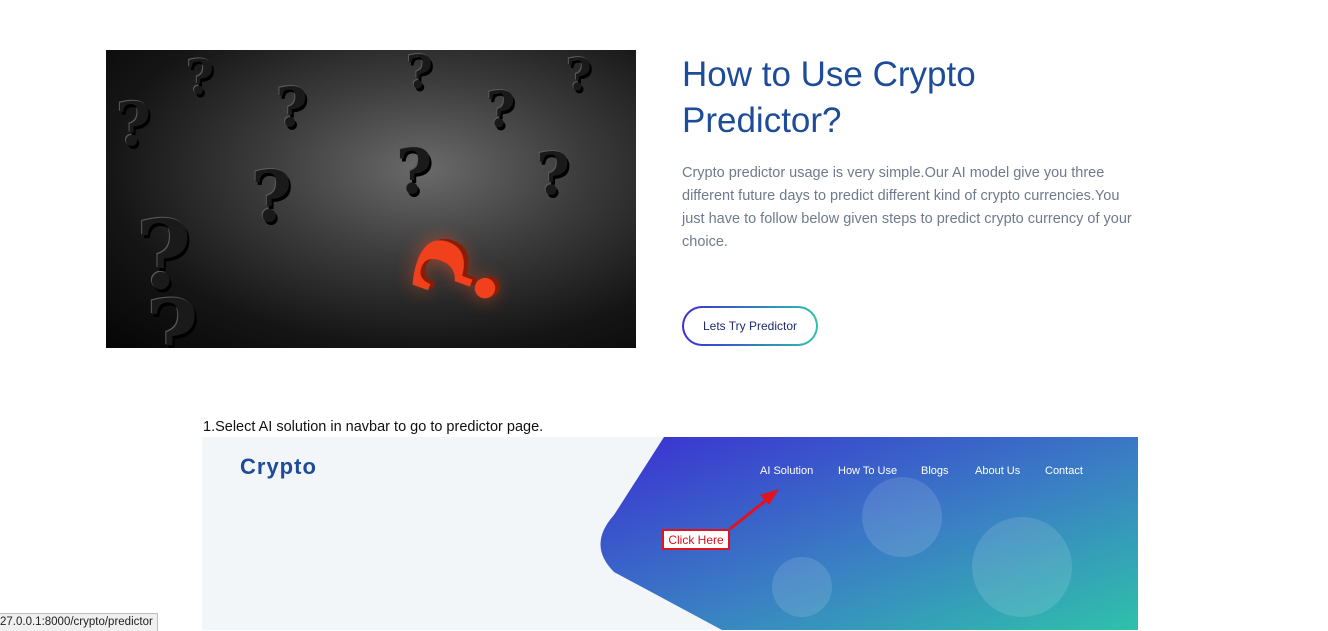 The width and height of the screenshot is (1328, 631). What do you see at coordinates (458, 274) in the screenshot?
I see `red-question-mark-shape: ?` at bounding box center [458, 274].